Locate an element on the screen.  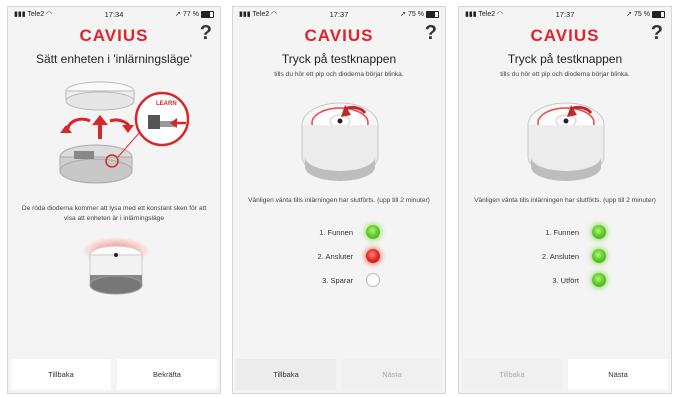
status-bar: ▮▮▮ Tele2 ◠ 17:34 ➚ 77 % is located at coordinates (114, 14).